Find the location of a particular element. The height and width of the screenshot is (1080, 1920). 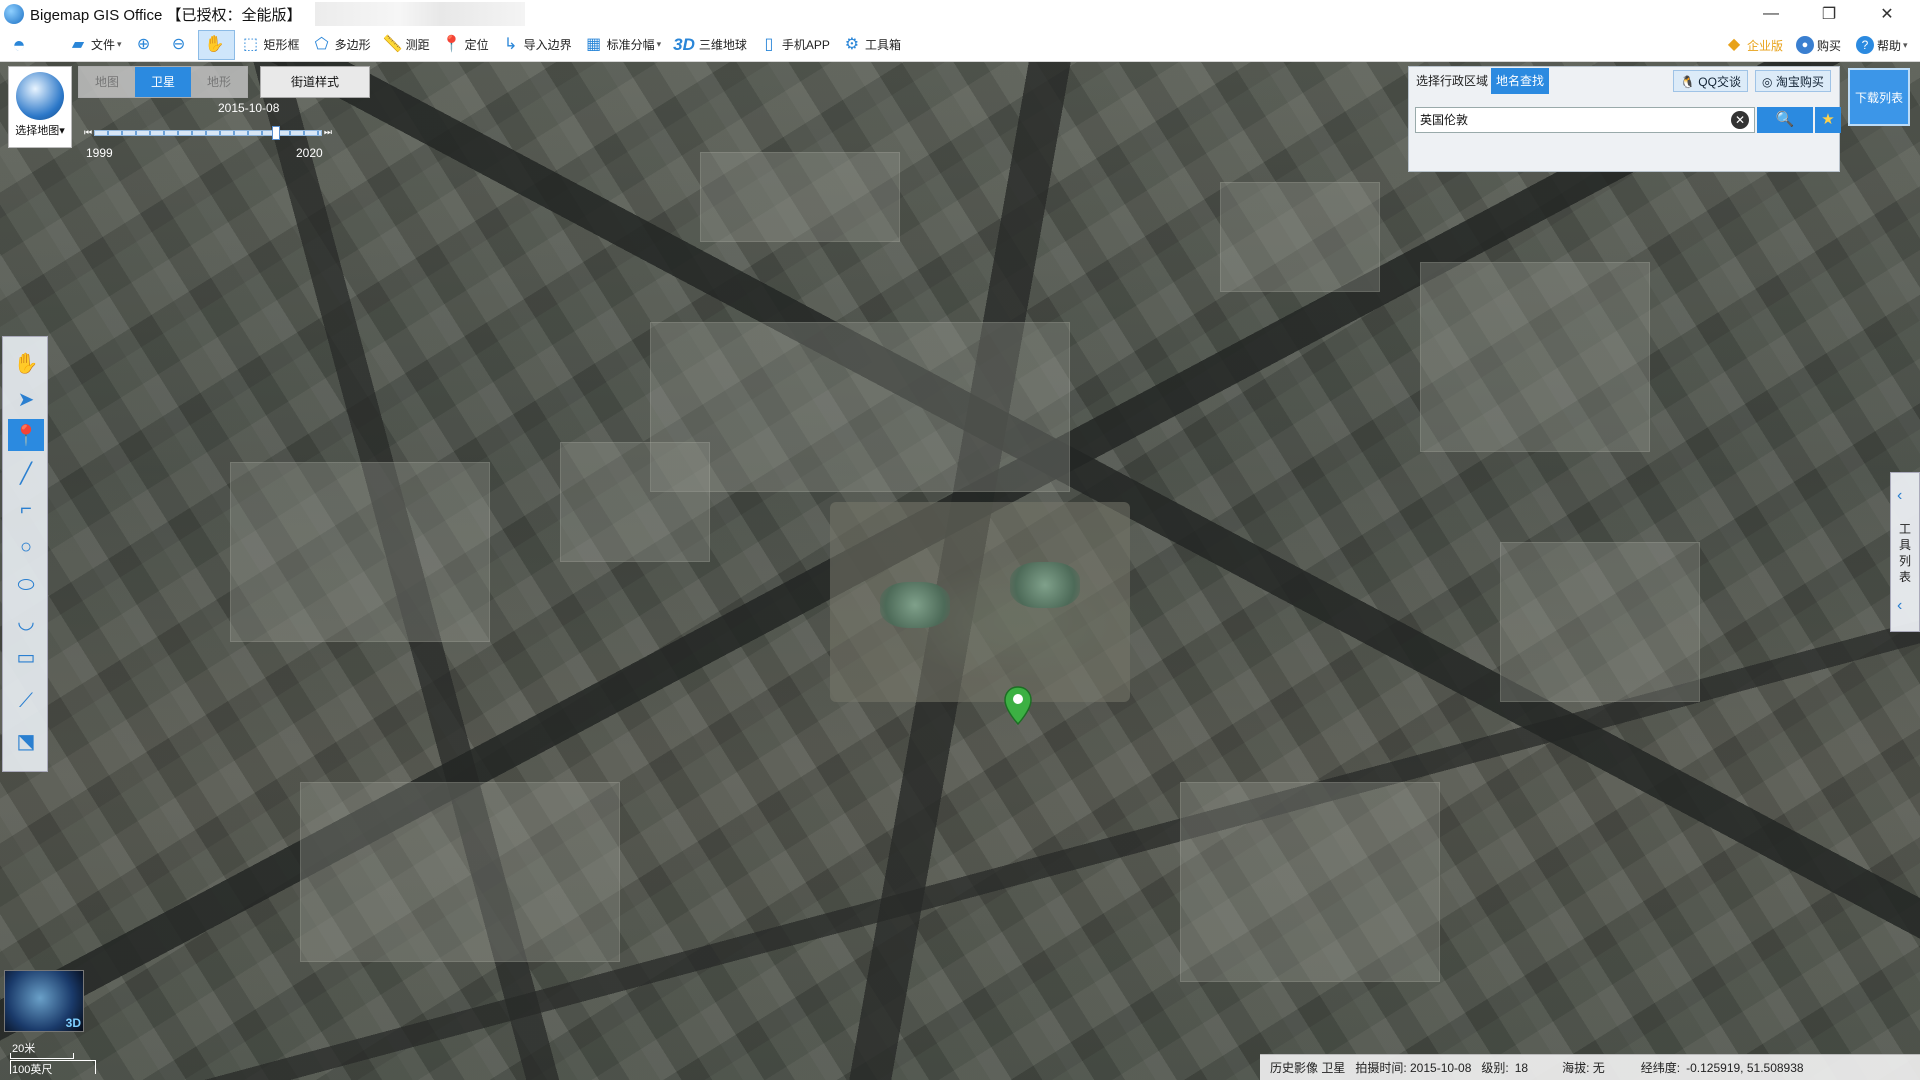

measure-distance-button: 📏 测距 is located at coordinates (406, 45).